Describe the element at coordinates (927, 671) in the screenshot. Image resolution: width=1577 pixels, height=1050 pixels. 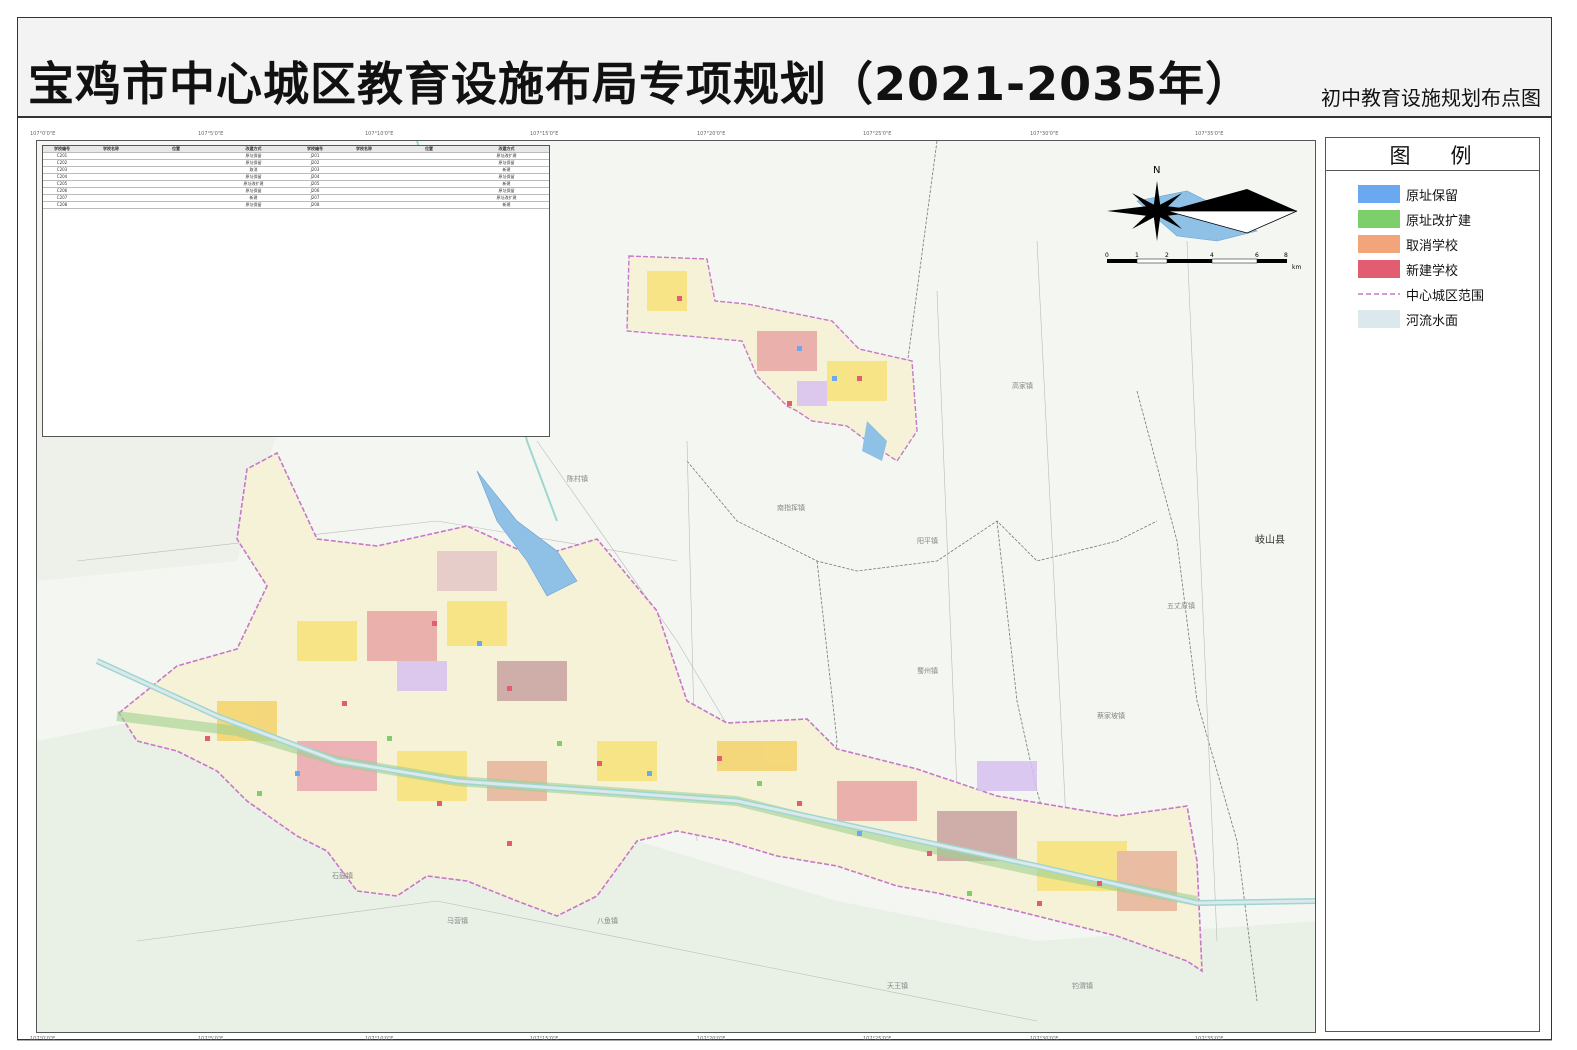
I see `town-label: 蜀州镇` at that location.